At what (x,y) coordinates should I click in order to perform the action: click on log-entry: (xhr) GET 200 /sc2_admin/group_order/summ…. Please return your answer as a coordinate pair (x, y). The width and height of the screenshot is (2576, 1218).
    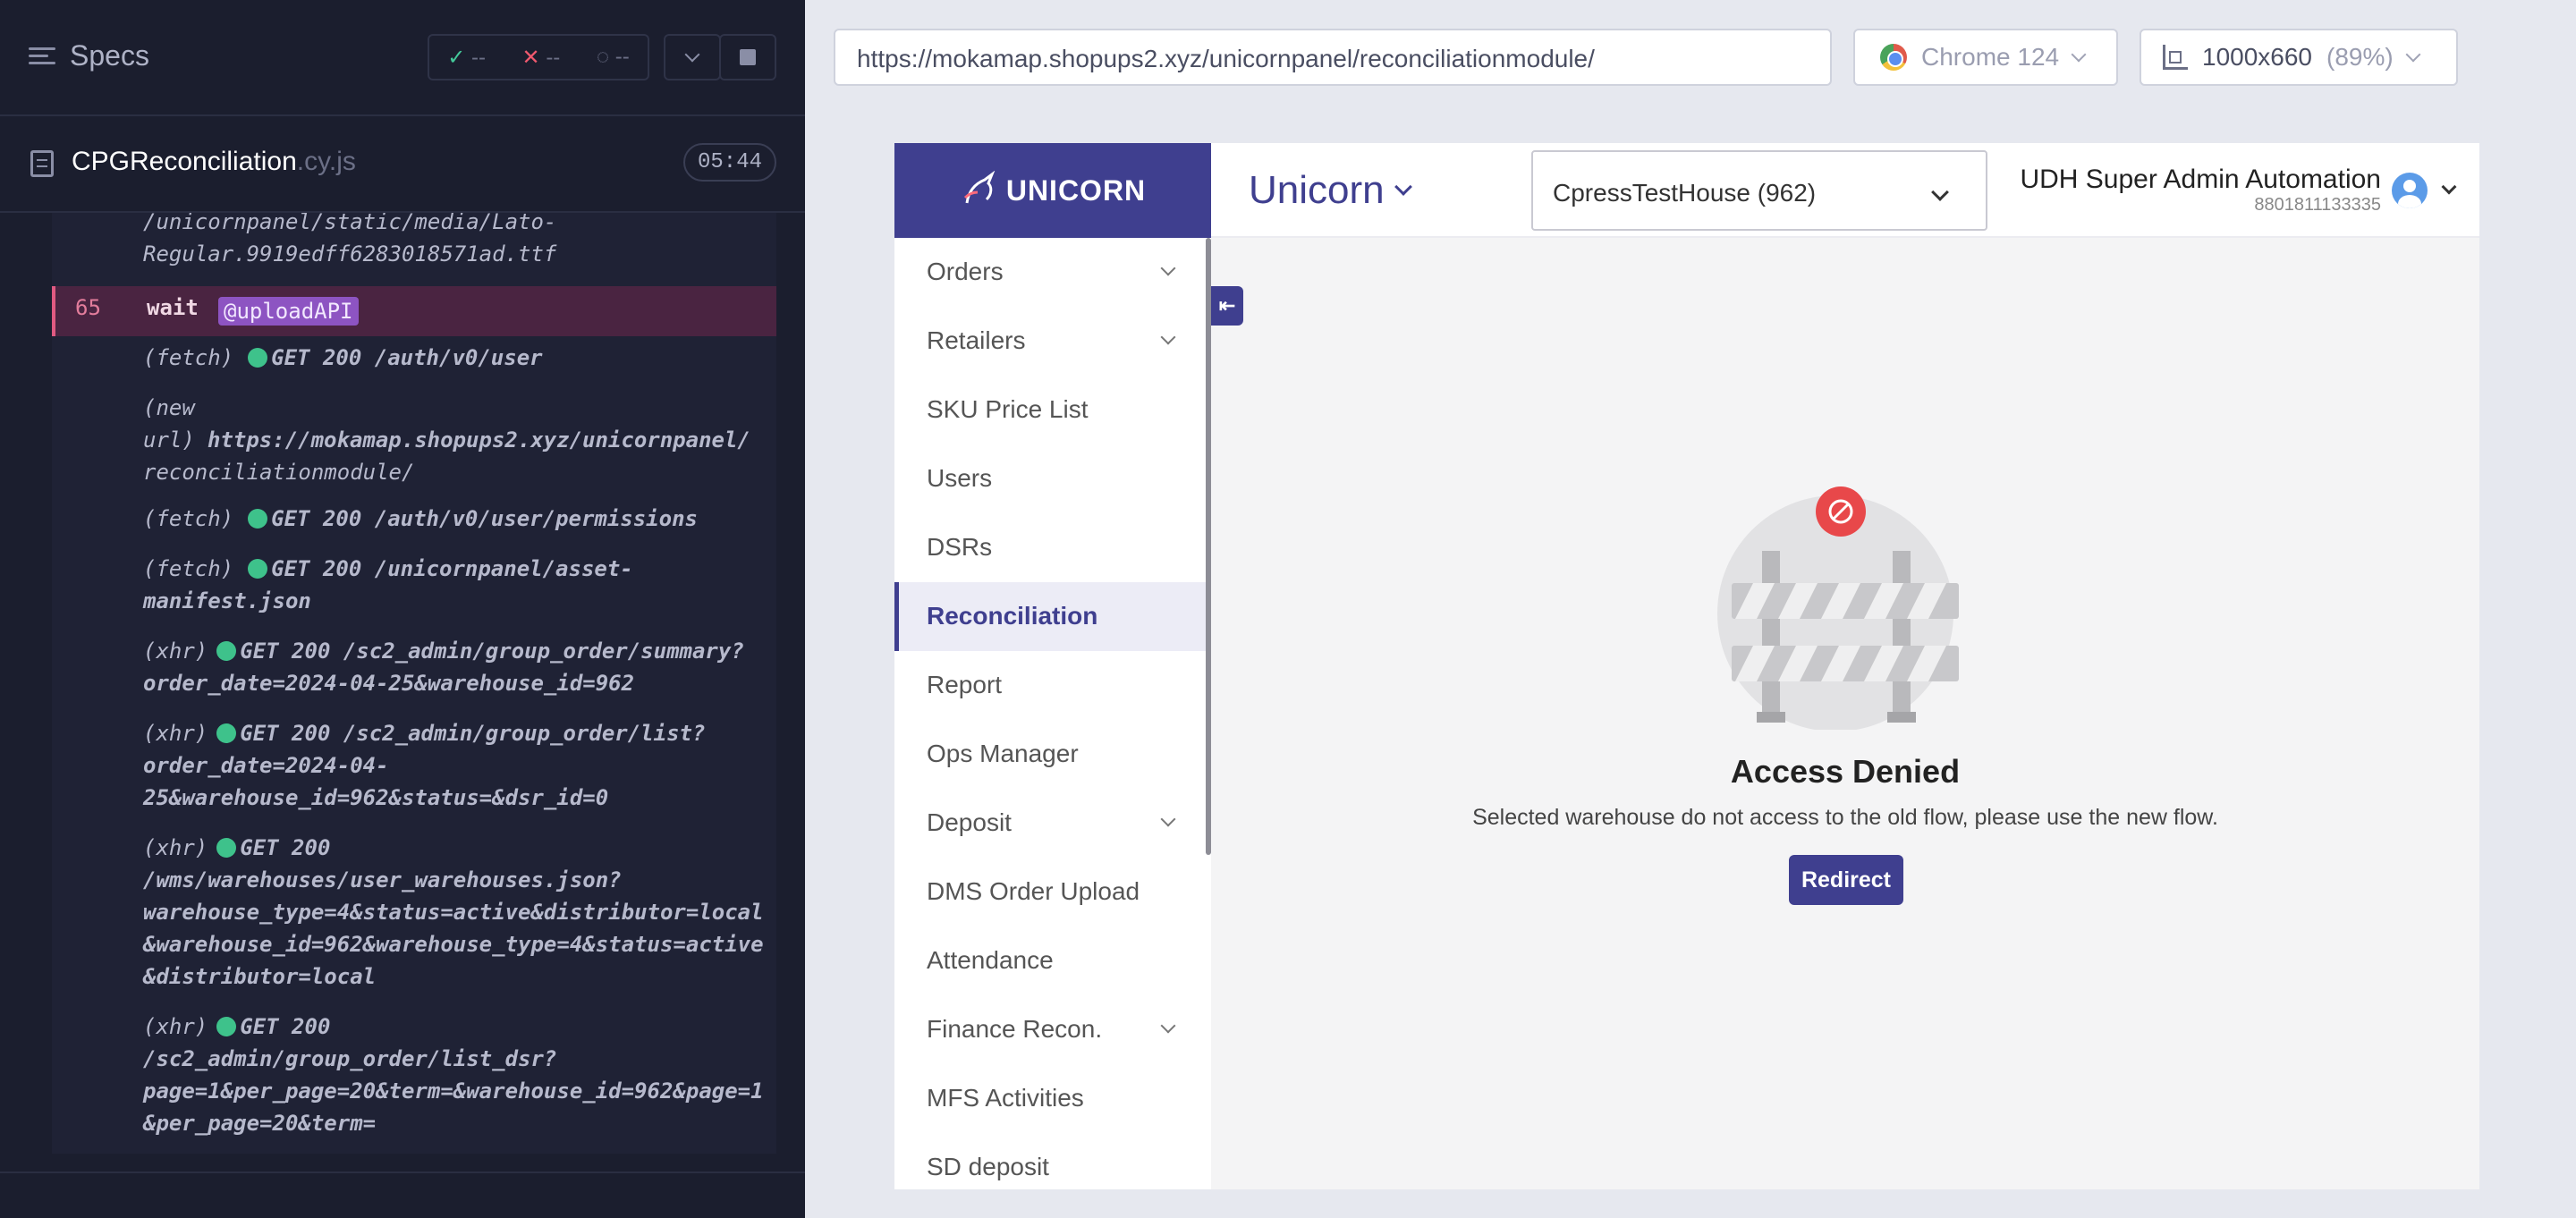
    Looking at the image, I should click on (456, 667).